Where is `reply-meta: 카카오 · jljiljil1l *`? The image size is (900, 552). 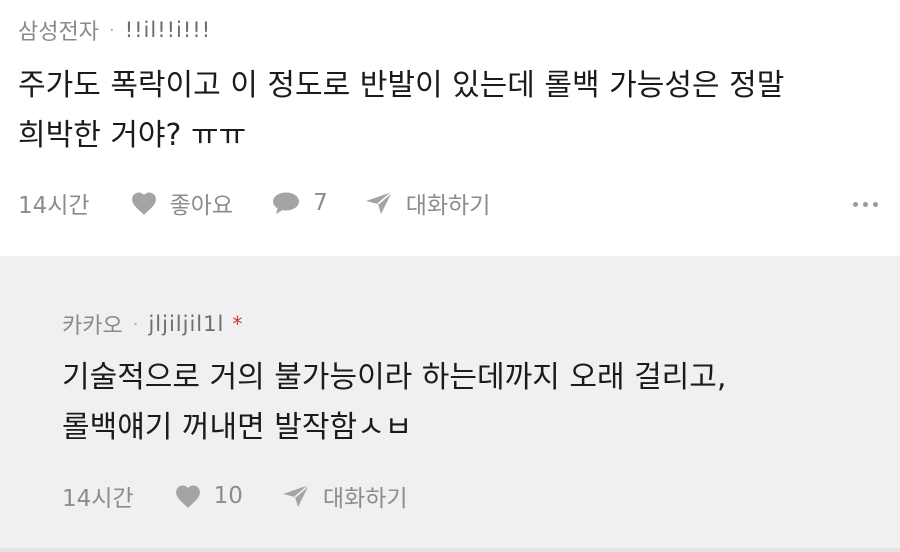 reply-meta: 카카오 · jljiljil1l * is located at coordinates (152, 324).